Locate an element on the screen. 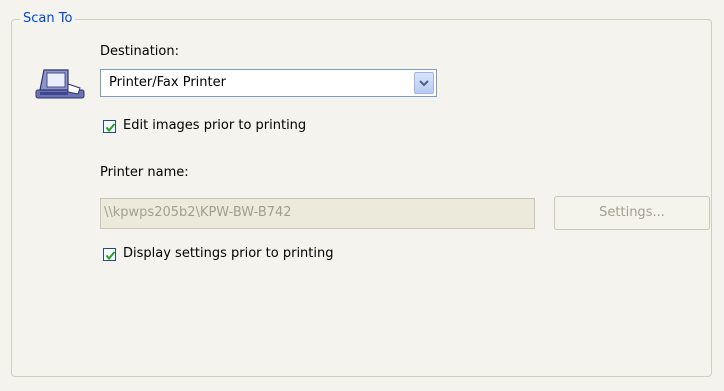 The width and height of the screenshot is (724, 391). destination-dropdown: Printer/Fax Printer is located at coordinates (268, 83).